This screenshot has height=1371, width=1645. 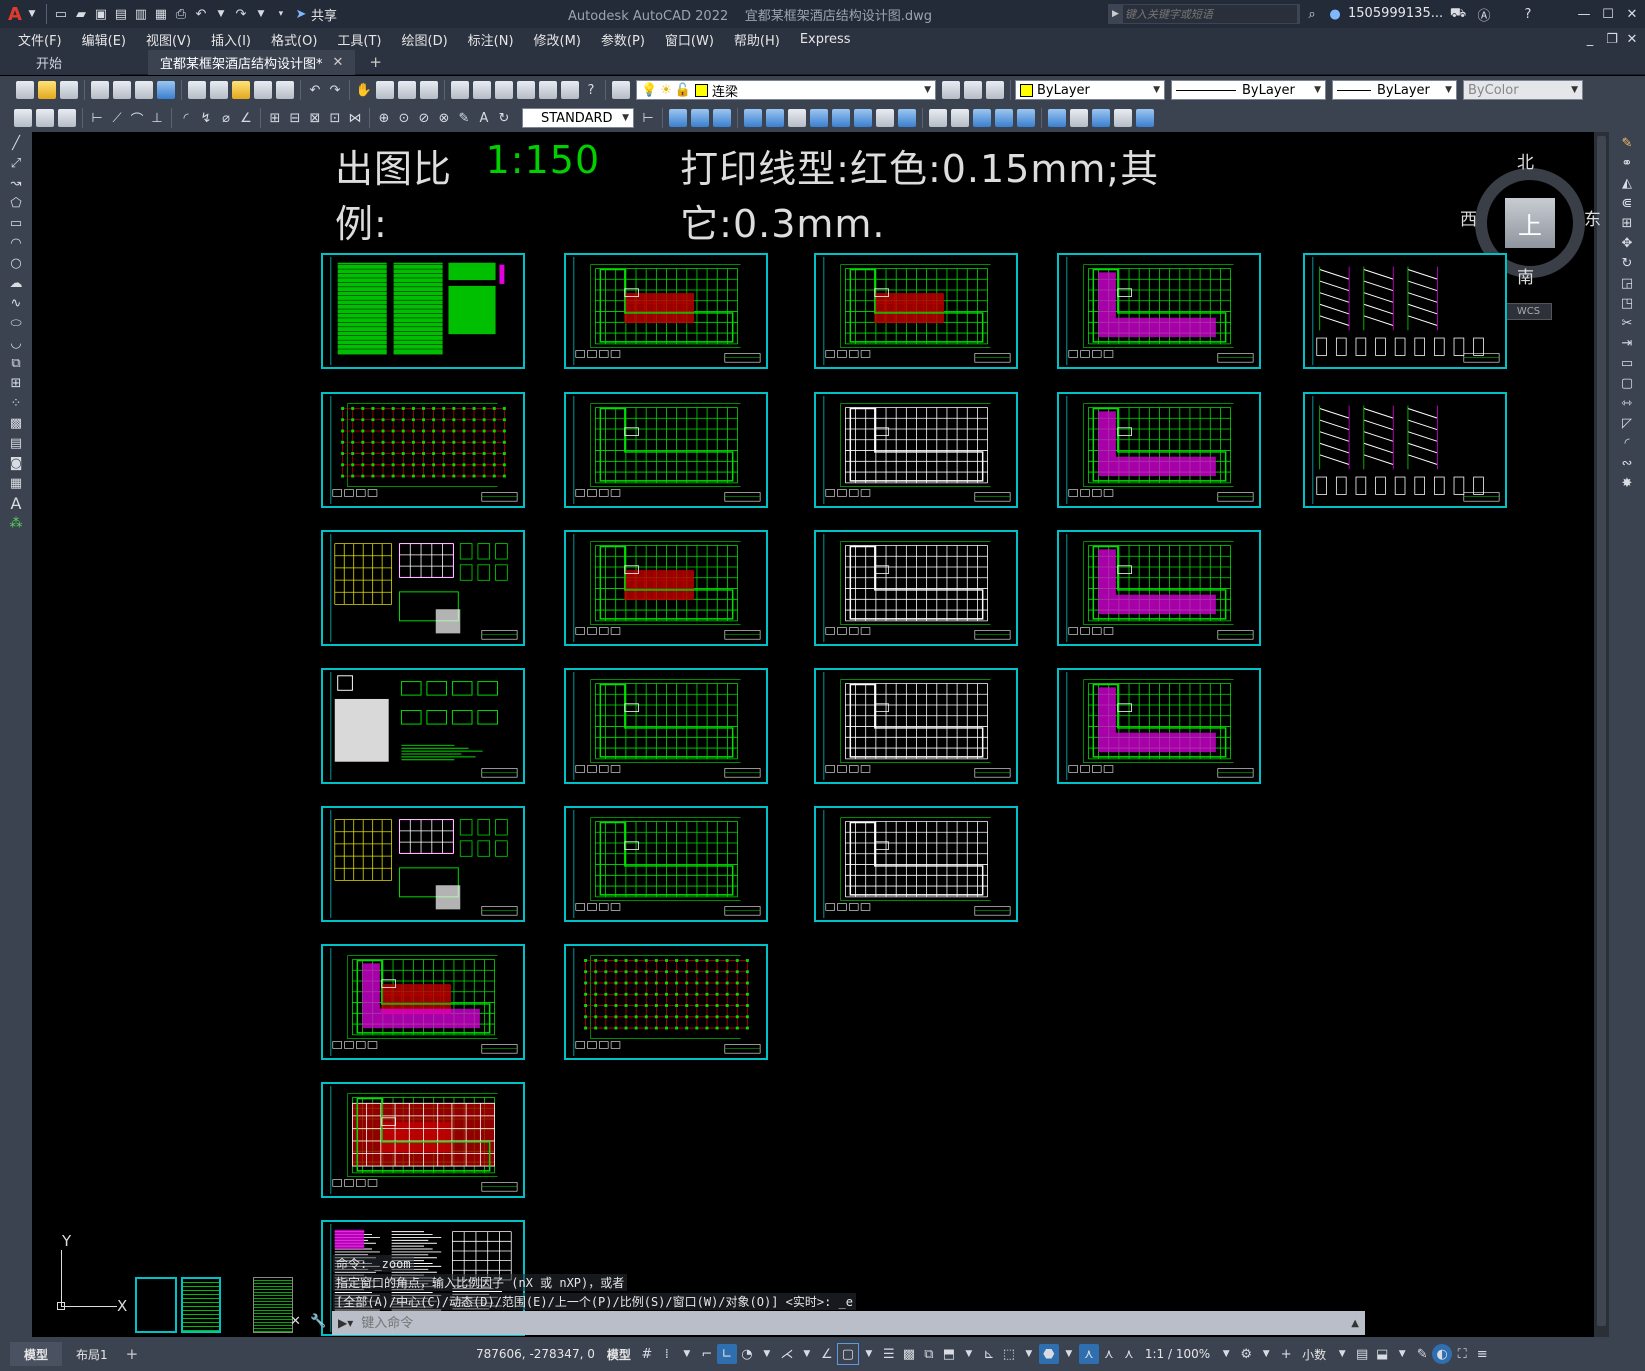 I want to click on doc-minimize-icon: _, so click(x=1590, y=39).